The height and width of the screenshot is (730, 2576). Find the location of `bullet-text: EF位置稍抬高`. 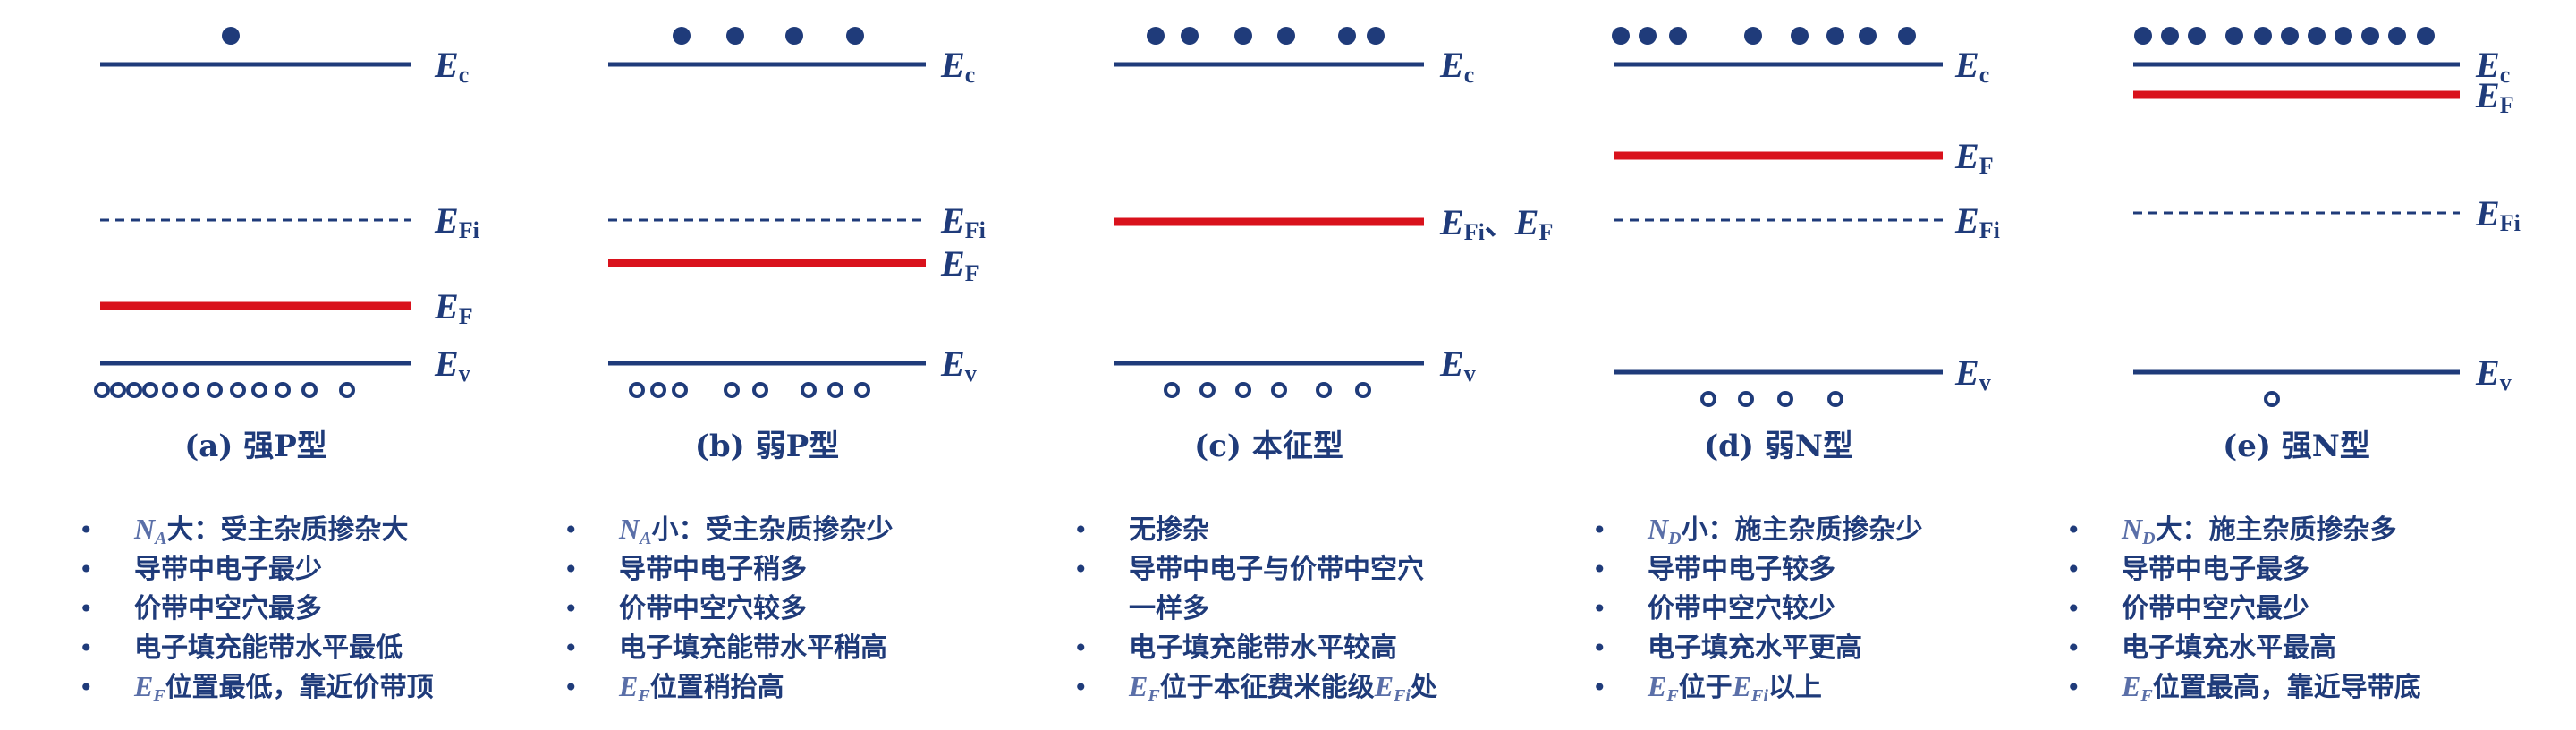

bullet-text: EF位置稍抬高 is located at coordinates (701, 688).